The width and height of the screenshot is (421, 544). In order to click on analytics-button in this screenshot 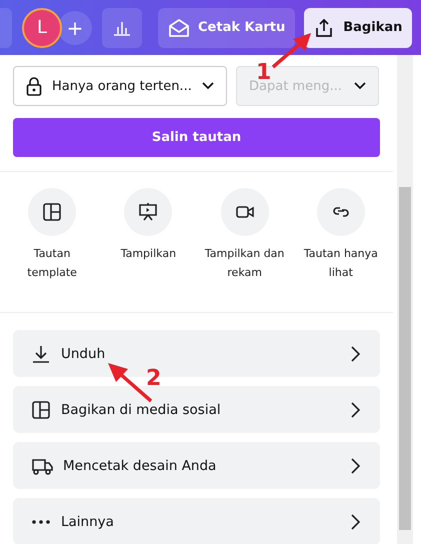, I will do `click(122, 28)`.